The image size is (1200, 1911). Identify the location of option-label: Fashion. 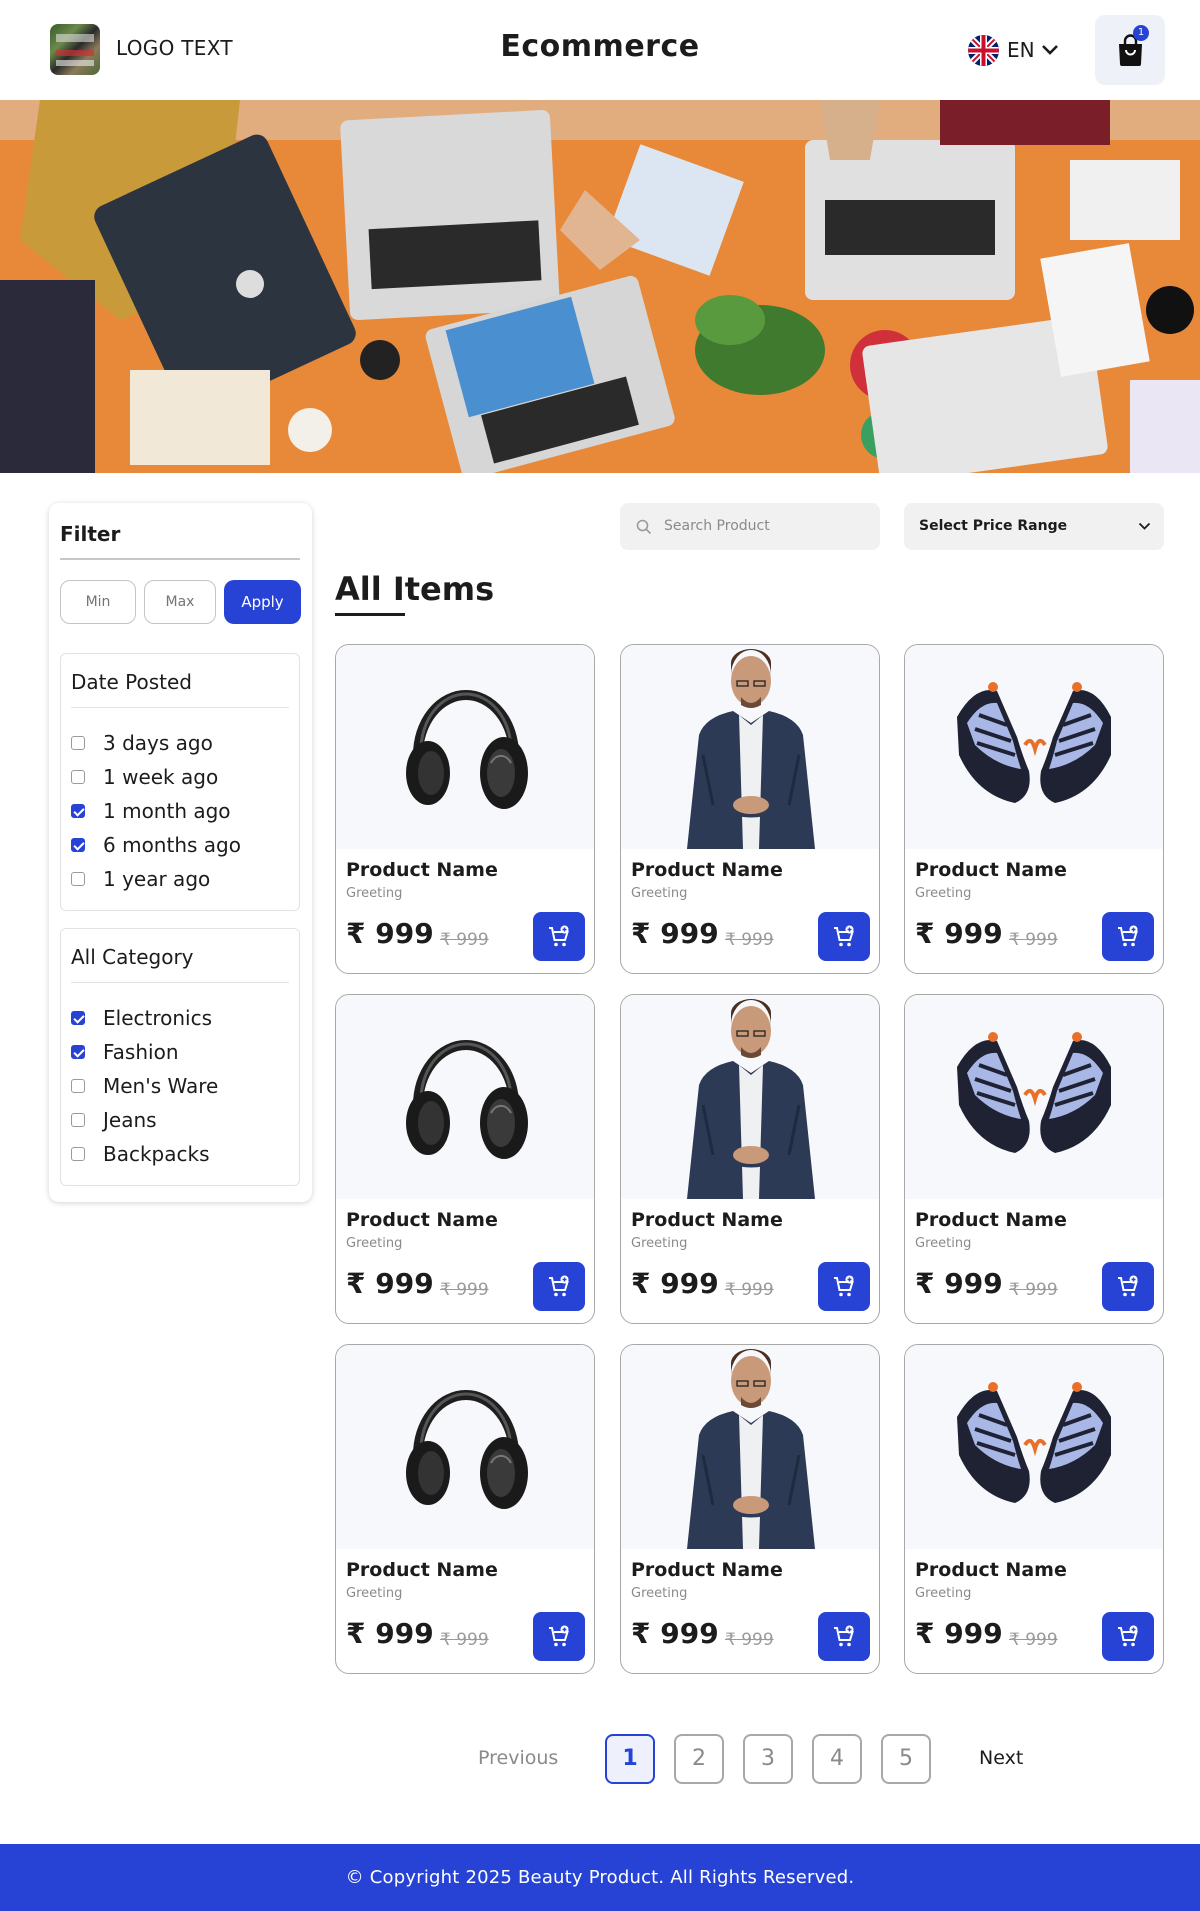
(141, 1052).